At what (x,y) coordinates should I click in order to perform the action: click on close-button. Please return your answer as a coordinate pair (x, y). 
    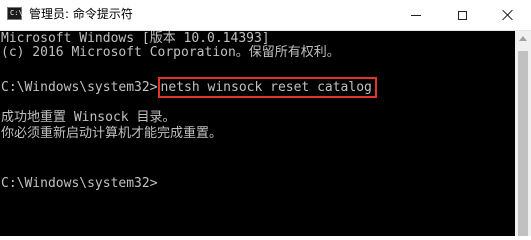
    Looking at the image, I should click on (508, 15).